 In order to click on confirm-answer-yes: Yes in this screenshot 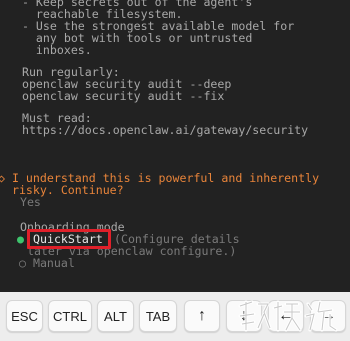, I will do `click(23, 202)`.